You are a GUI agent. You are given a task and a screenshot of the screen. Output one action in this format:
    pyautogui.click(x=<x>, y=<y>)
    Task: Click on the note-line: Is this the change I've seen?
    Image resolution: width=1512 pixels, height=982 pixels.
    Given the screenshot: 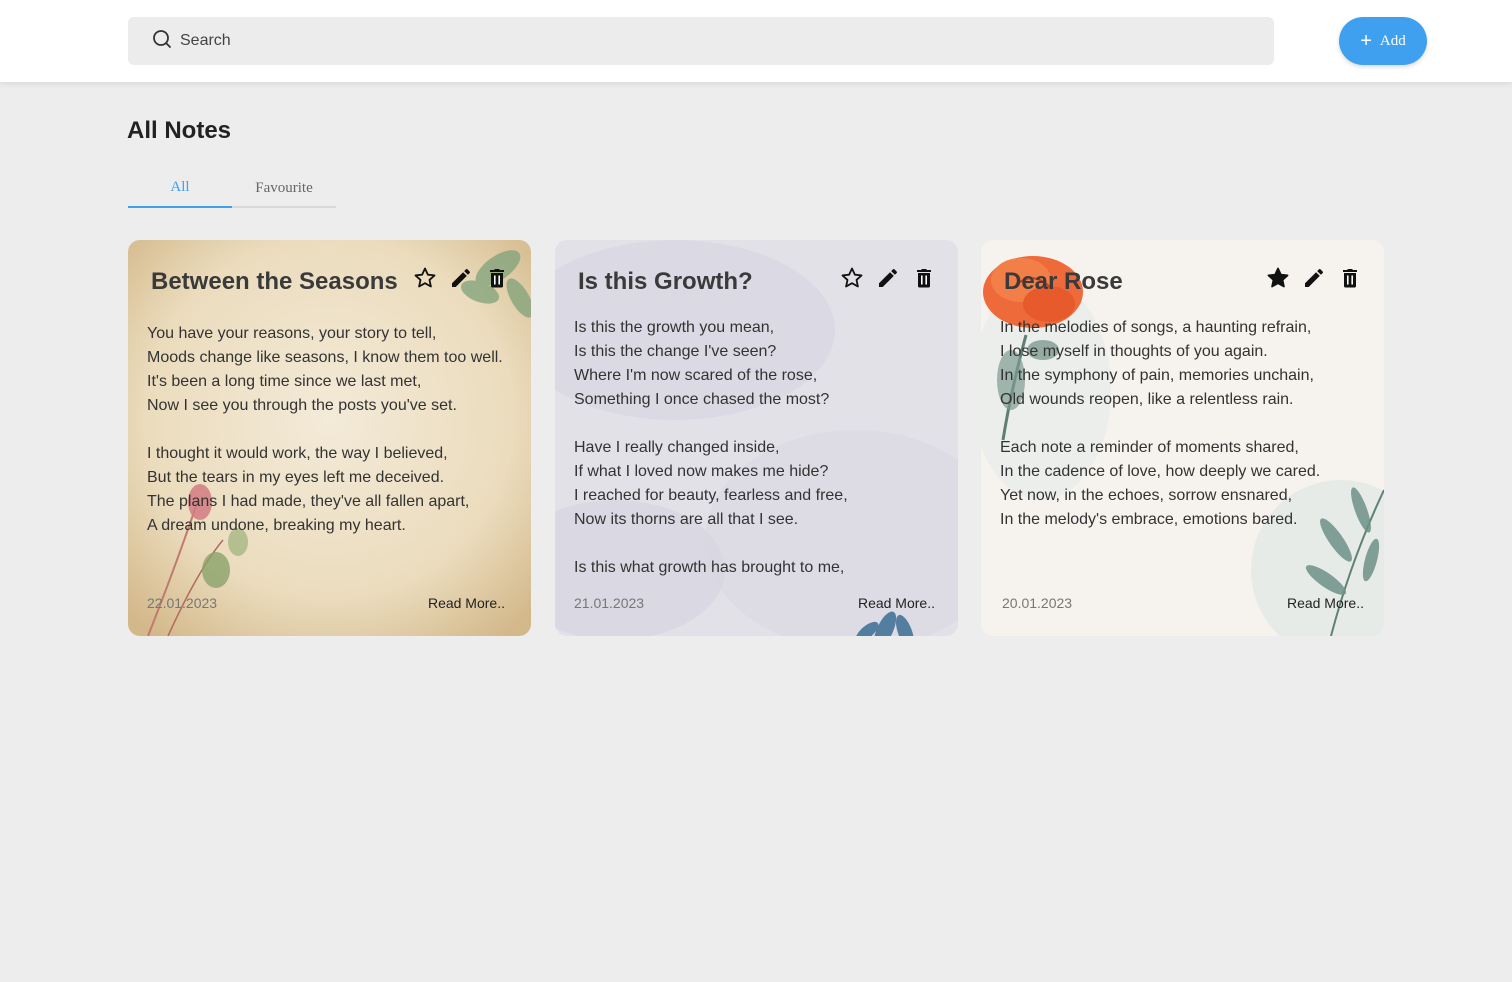 What is the action you would take?
    pyautogui.click(x=675, y=351)
    